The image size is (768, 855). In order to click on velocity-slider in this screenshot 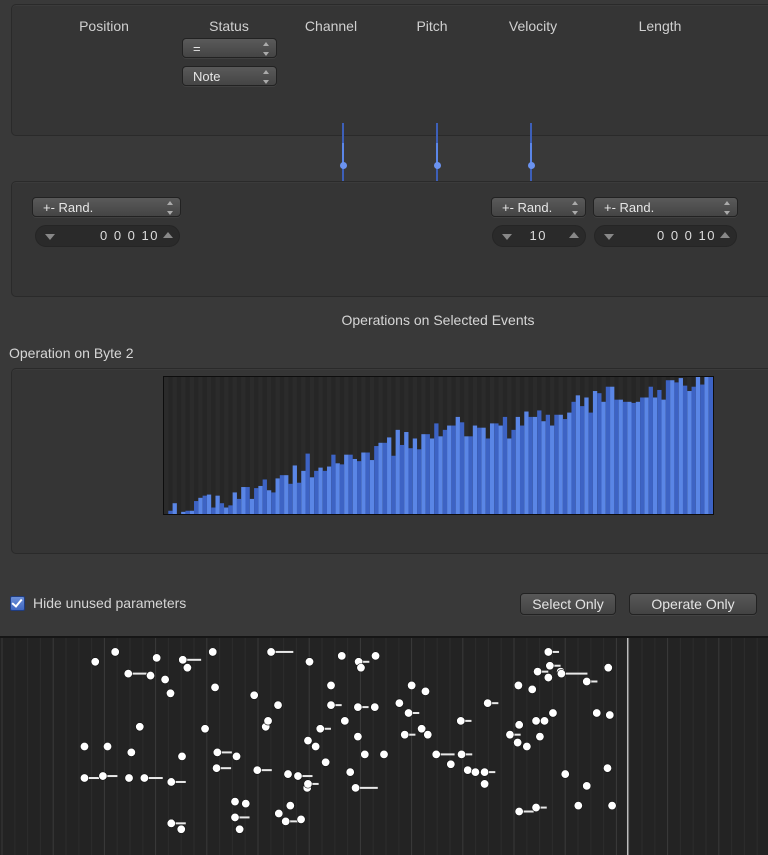, I will do `click(531, 155)`.